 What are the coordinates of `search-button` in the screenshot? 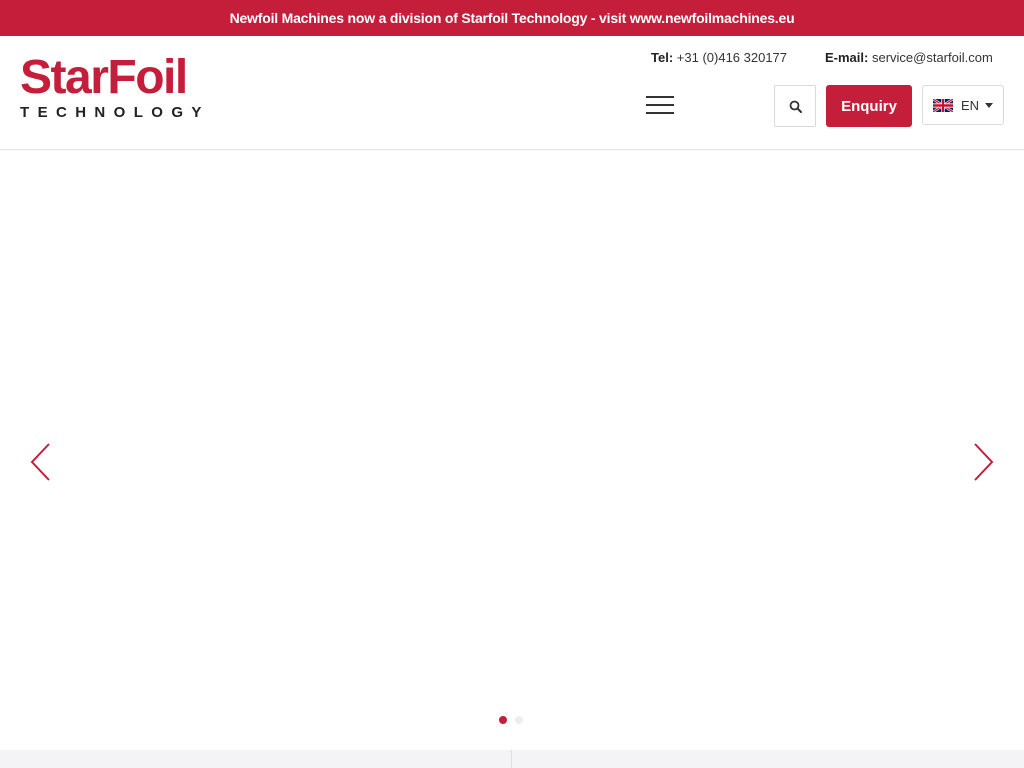 It's located at (795, 106).